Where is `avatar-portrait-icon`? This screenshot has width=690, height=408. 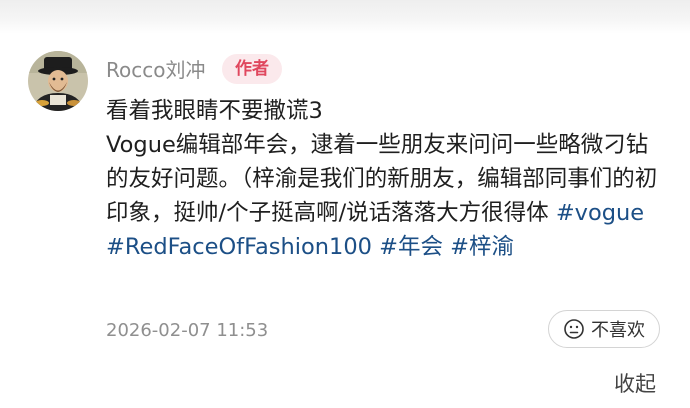 avatar-portrait-icon is located at coordinates (58, 81).